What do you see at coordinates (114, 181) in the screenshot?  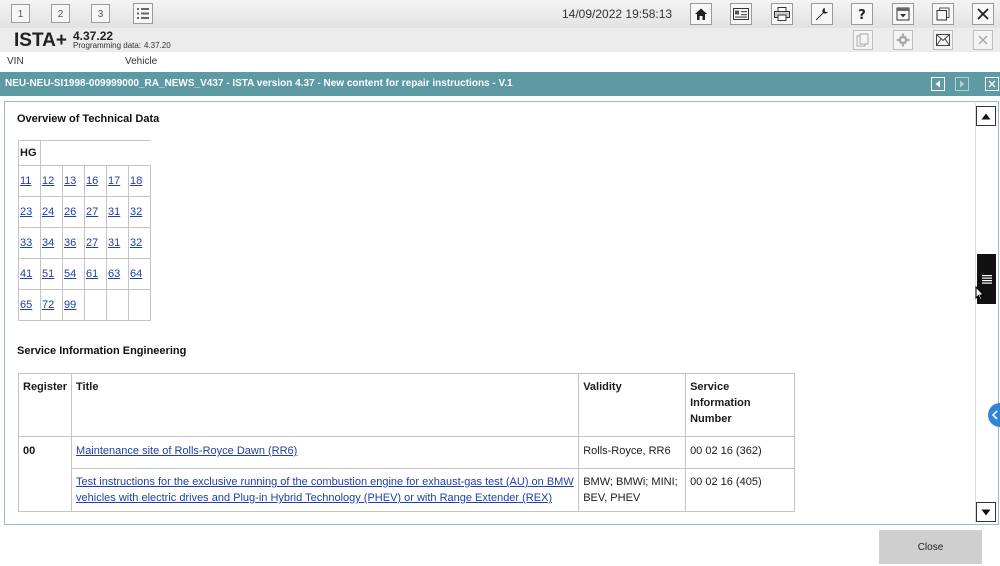 I see `hg-link: 17` at bounding box center [114, 181].